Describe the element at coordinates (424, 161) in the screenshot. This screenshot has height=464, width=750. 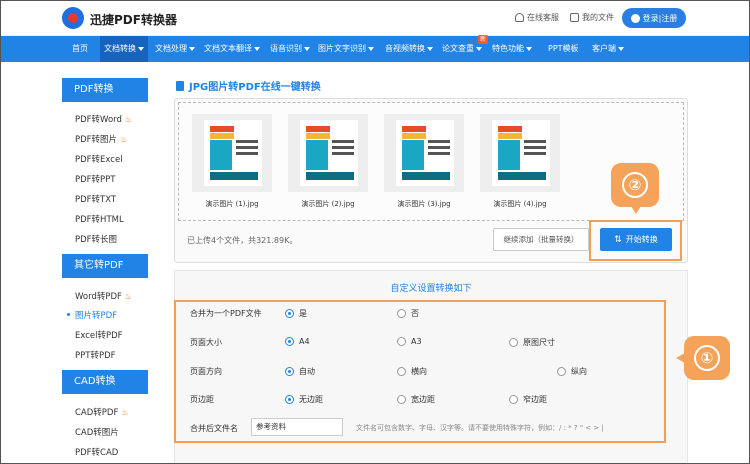
I see `file-thumbnail: 演示图片 (3).jpg` at that location.